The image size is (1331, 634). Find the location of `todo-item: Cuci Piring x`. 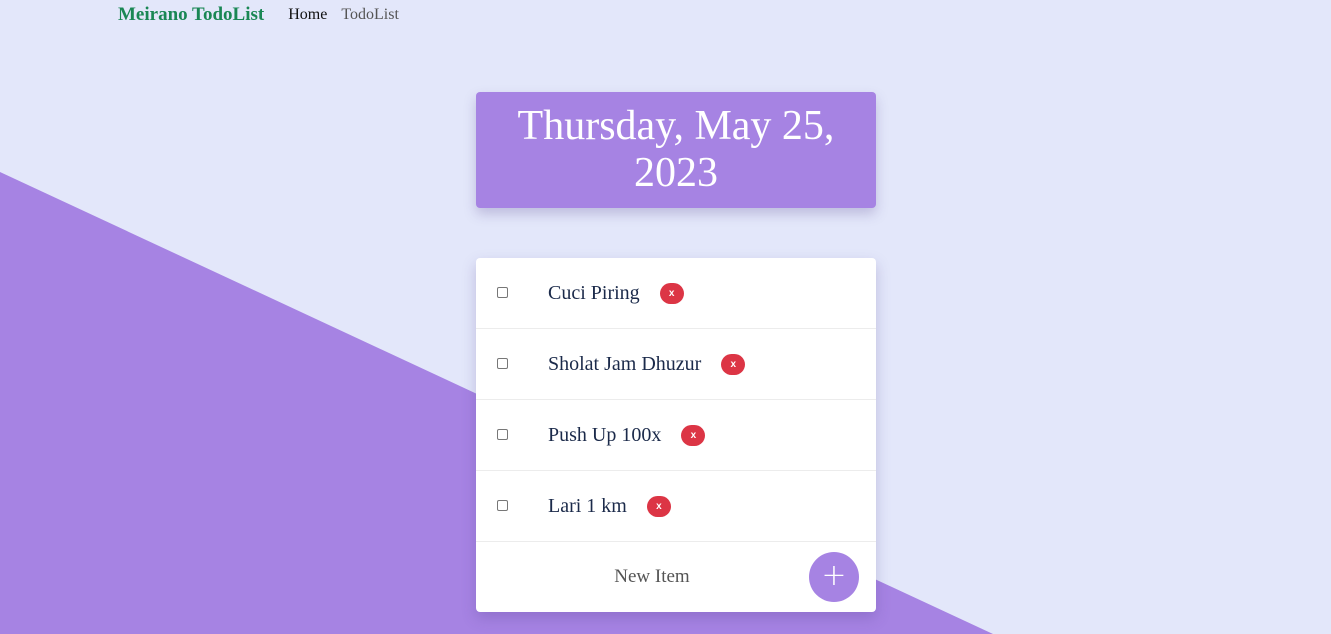

todo-item: Cuci Piring x is located at coordinates (676, 293).